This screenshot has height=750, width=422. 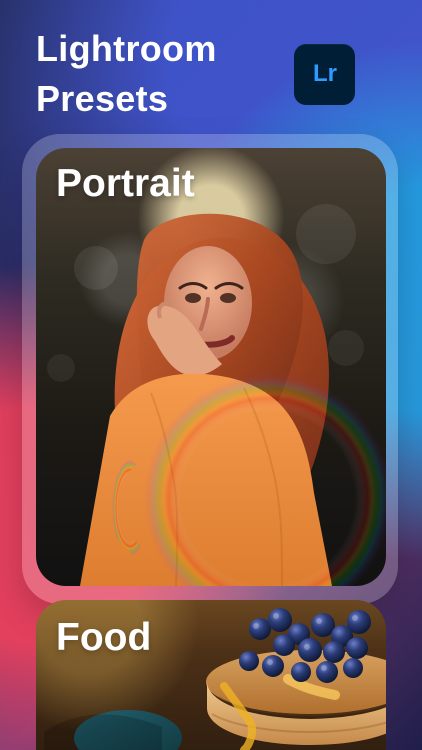 I want to click on lightroom-logo-text: Lr, so click(x=325, y=73).